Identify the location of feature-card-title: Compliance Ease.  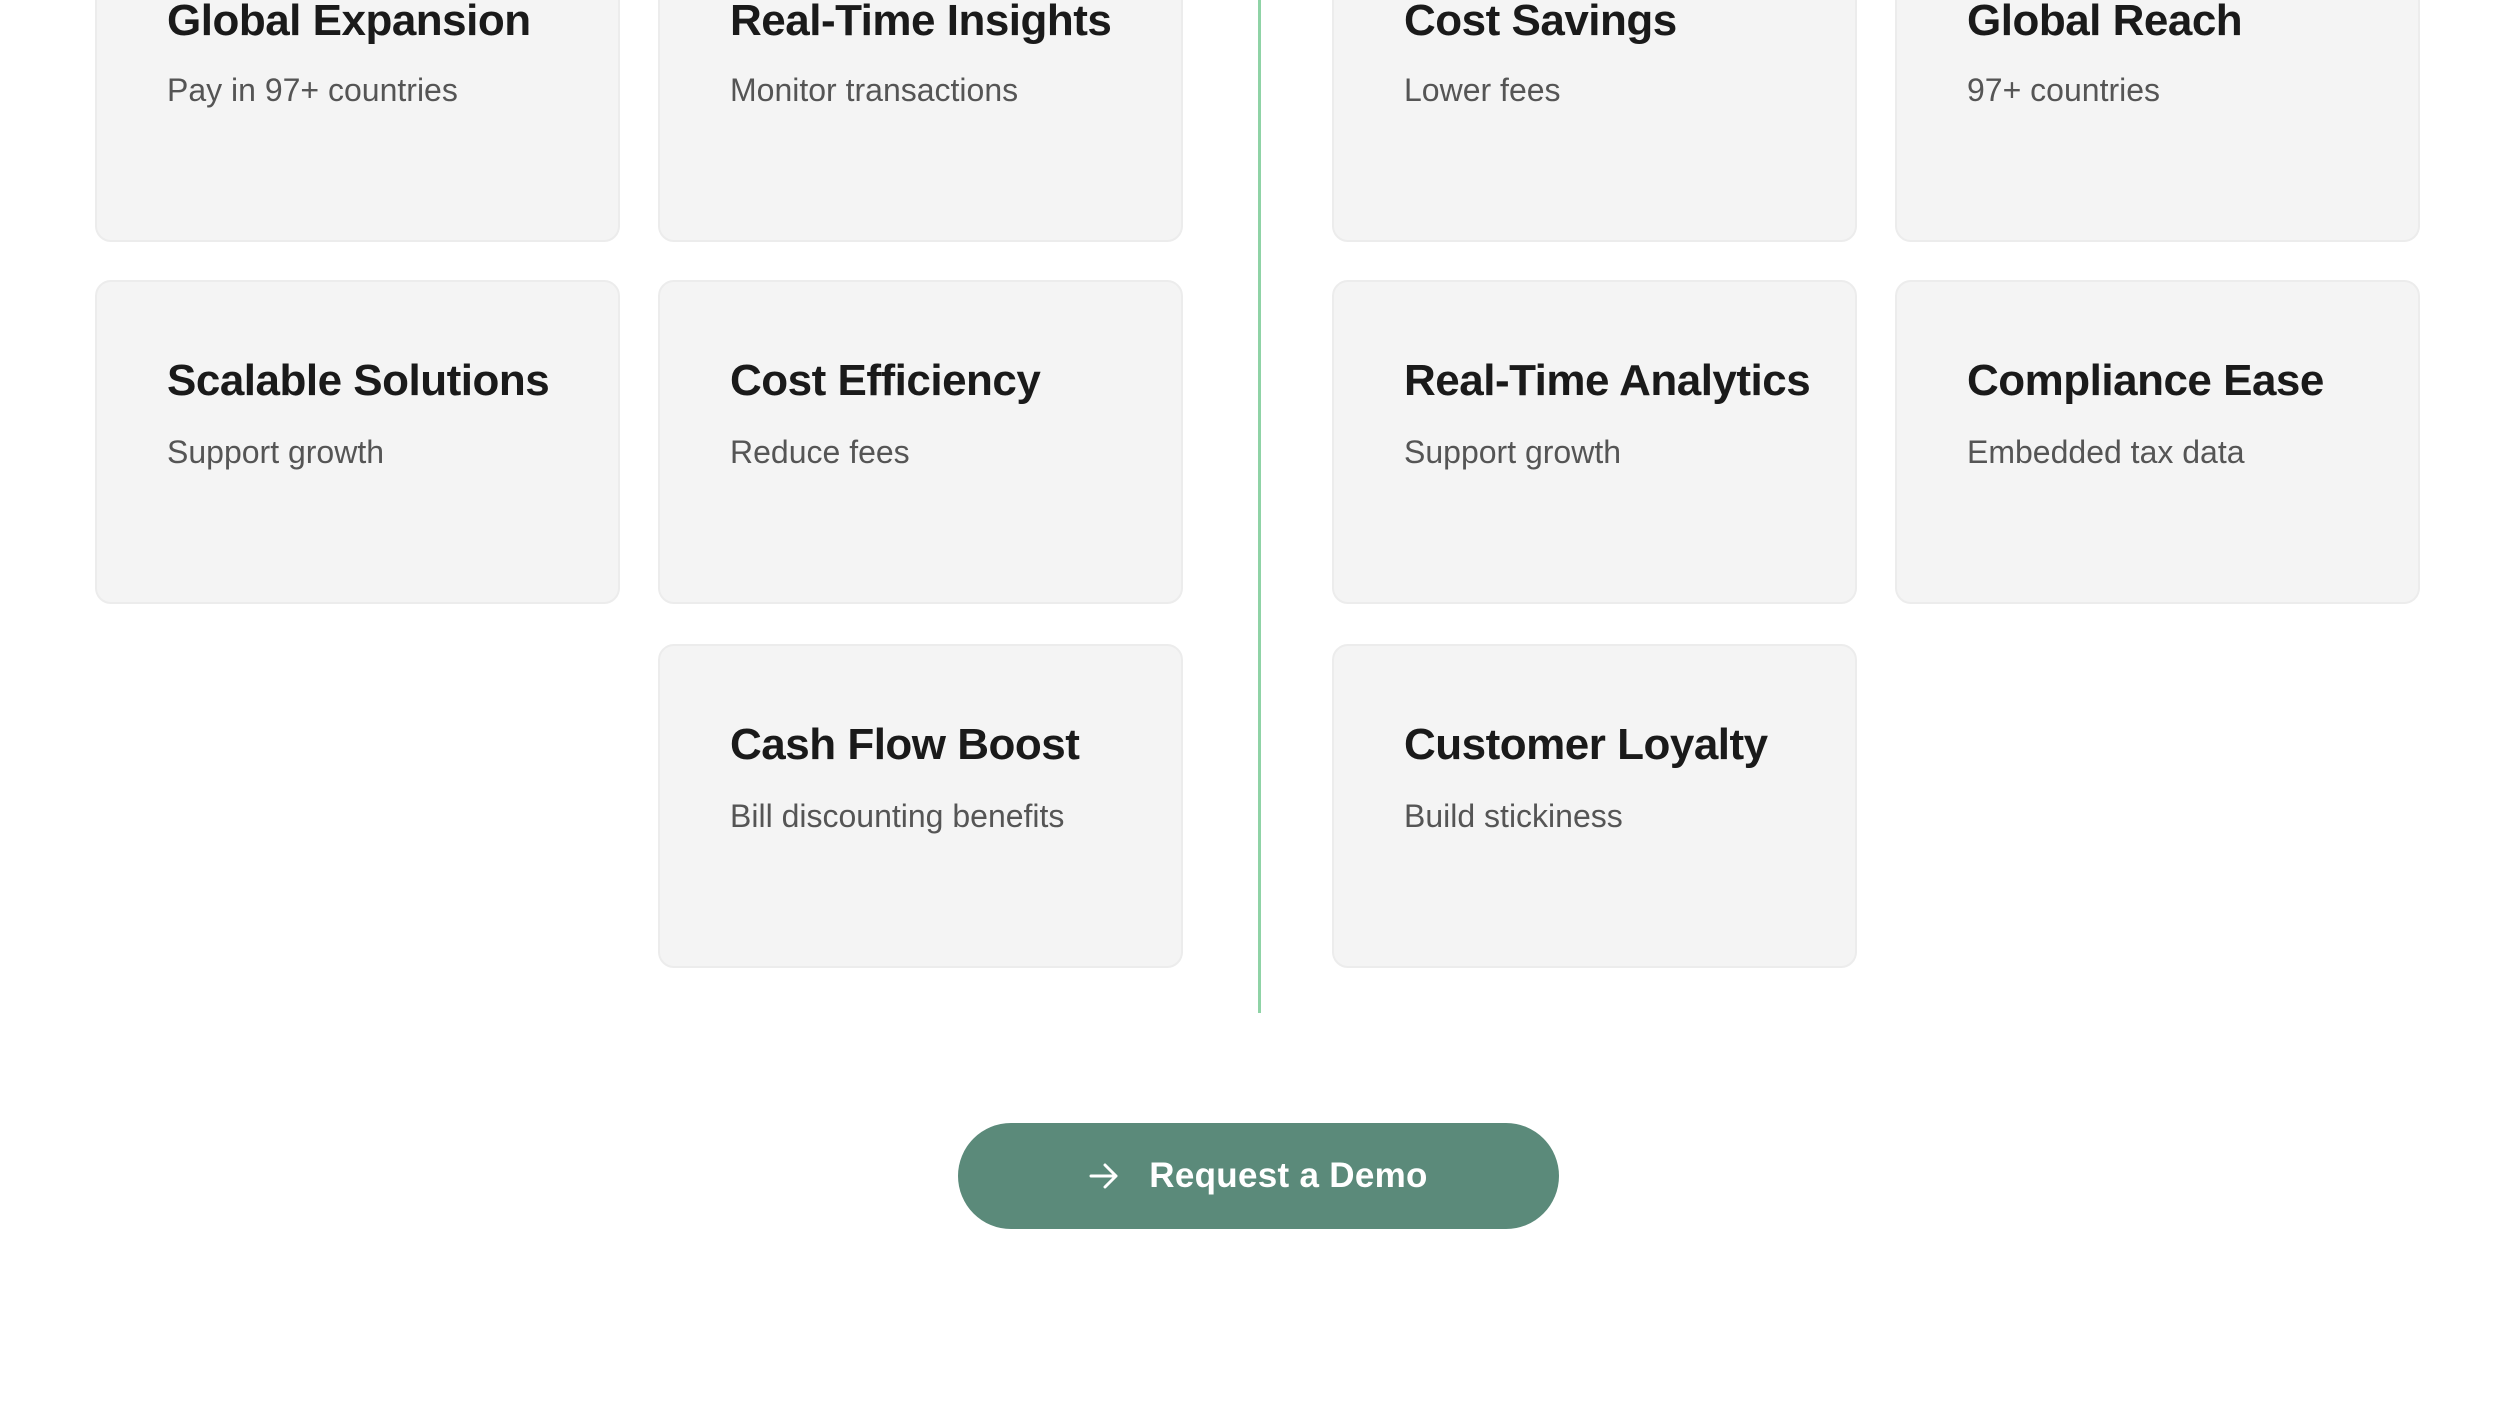
(2145, 380).